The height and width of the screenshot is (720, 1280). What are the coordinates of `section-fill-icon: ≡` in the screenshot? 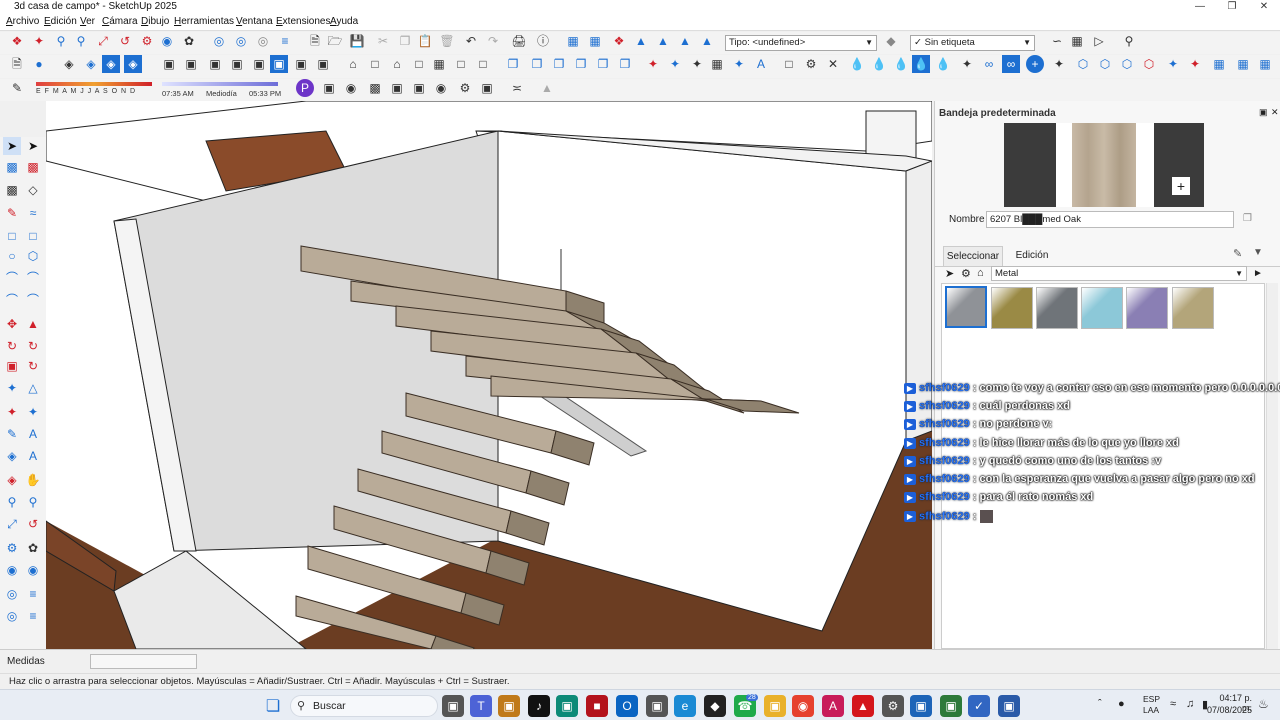 It's located at (285, 41).